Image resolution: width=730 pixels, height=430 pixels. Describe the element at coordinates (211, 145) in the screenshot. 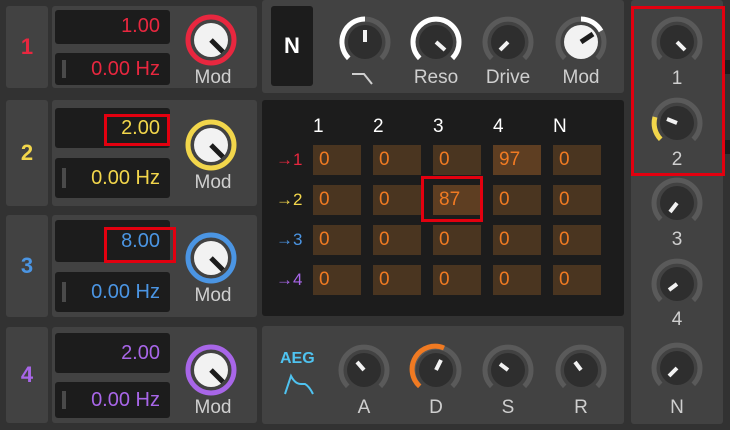

I see `operator-2-mod-knob` at that location.